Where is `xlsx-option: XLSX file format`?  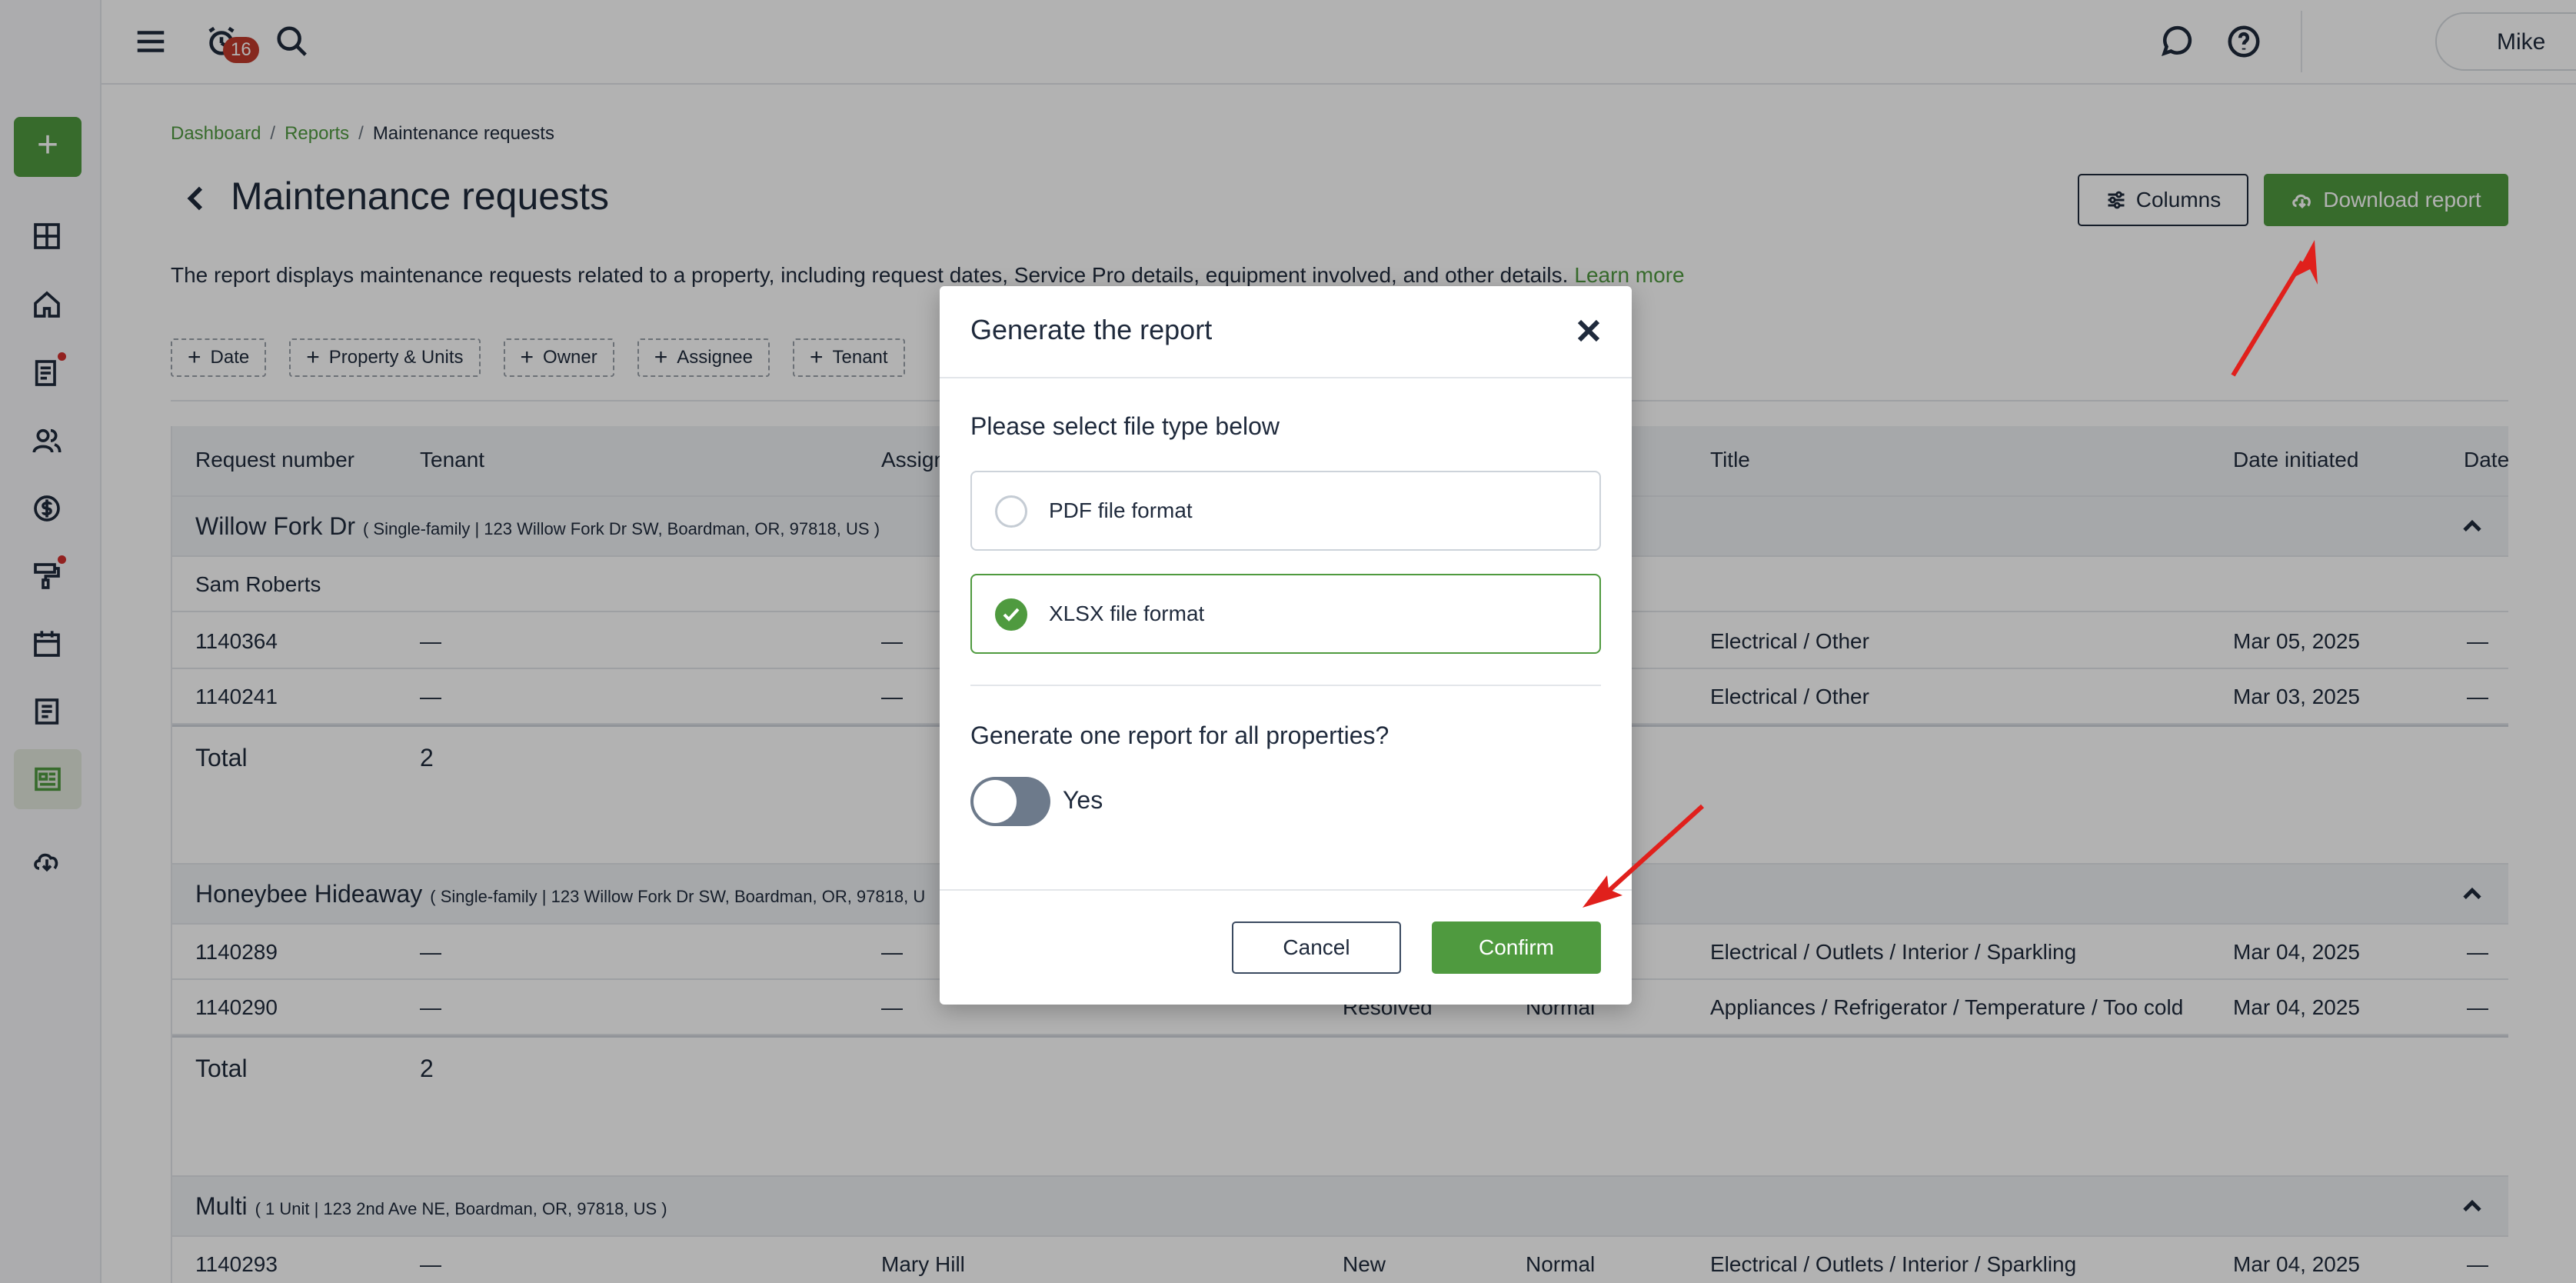 xlsx-option: XLSX file format is located at coordinates (1285, 614).